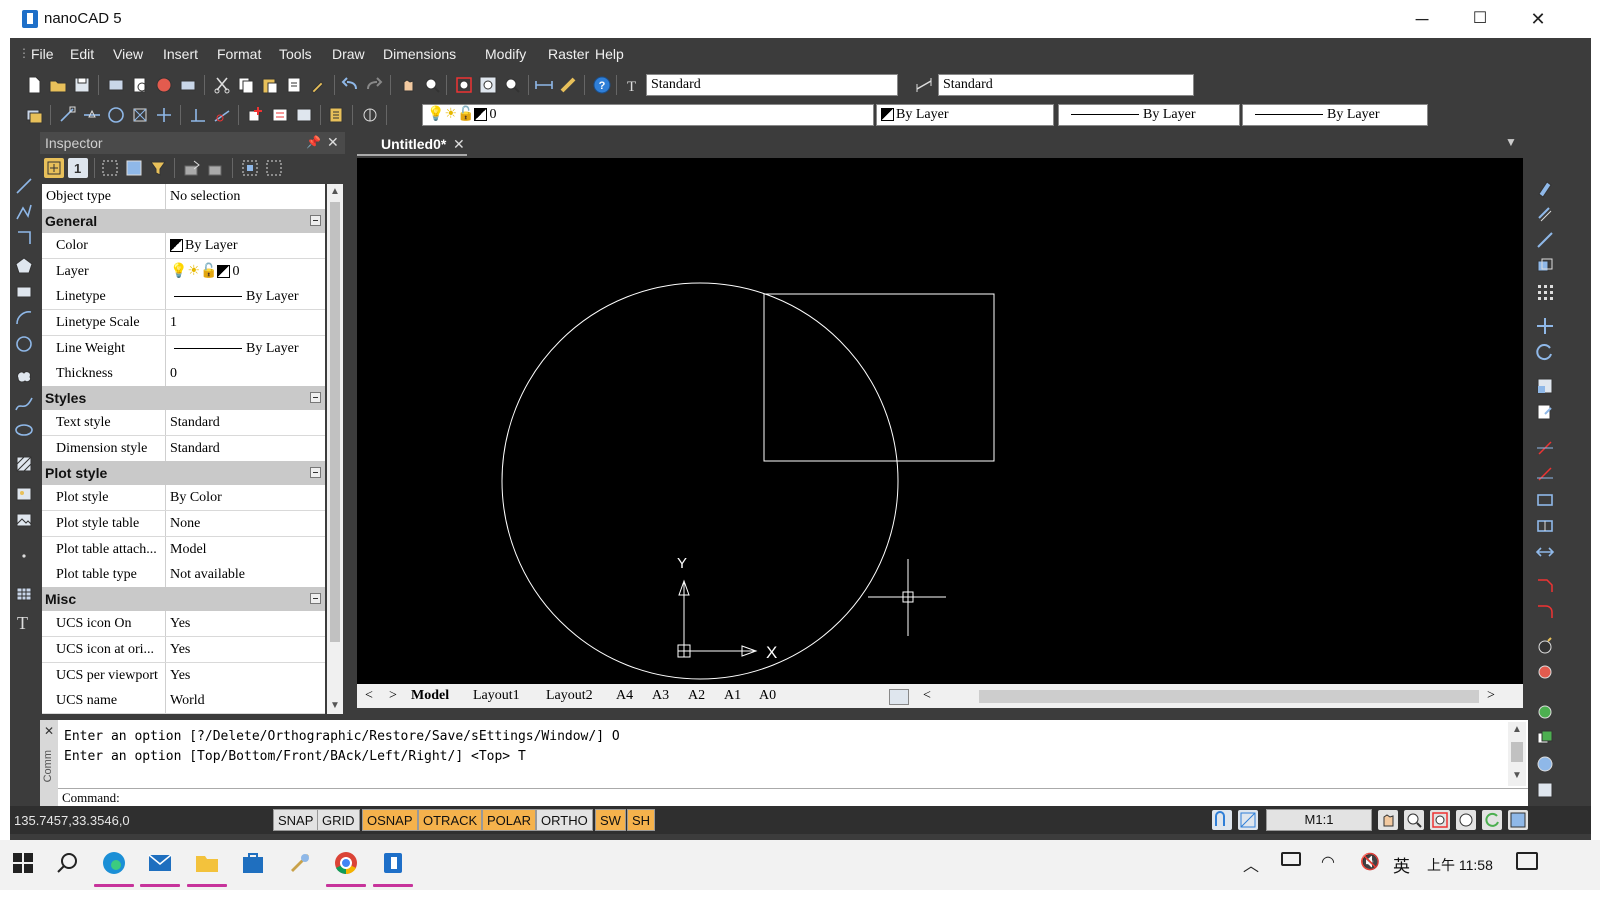 The image size is (1600, 900). What do you see at coordinates (1545, 610) in the screenshot?
I see `fillet-tool-icon` at bounding box center [1545, 610].